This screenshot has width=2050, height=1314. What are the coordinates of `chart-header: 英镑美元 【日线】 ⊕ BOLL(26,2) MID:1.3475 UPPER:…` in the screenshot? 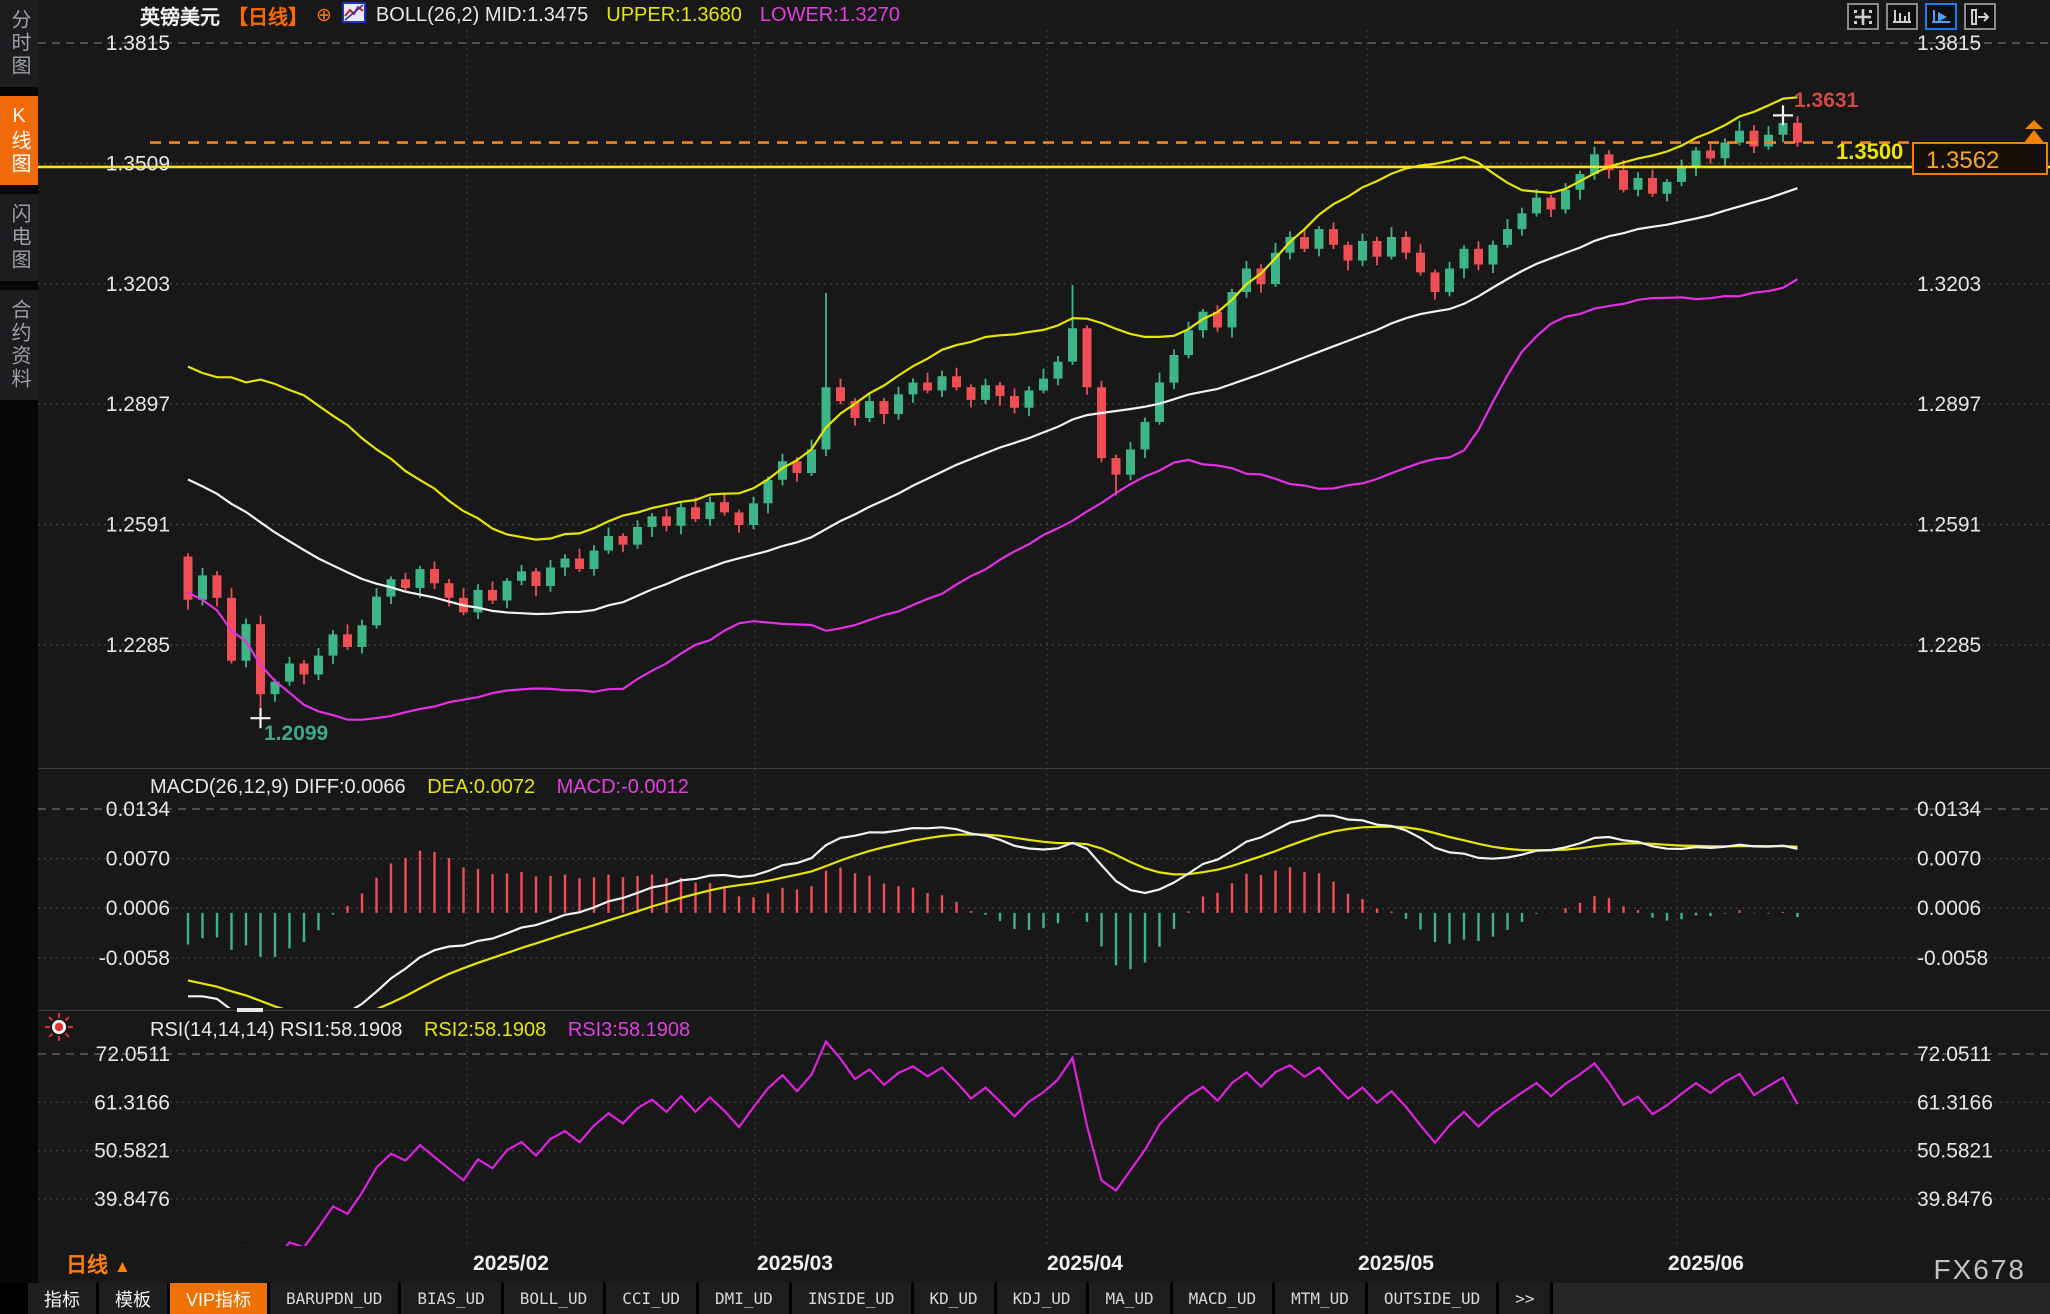 It's located at (520, 15).